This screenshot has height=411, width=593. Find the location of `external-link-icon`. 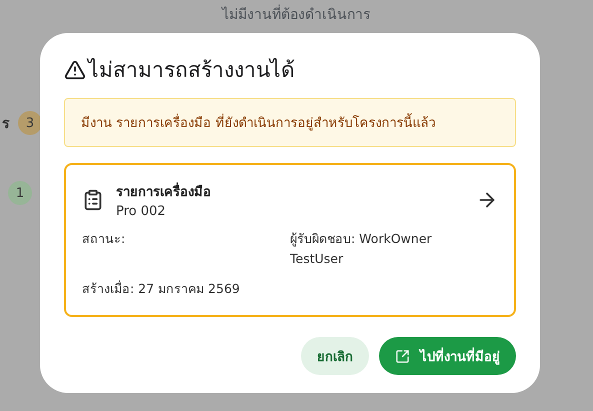

external-link-icon is located at coordinates (402, 356).